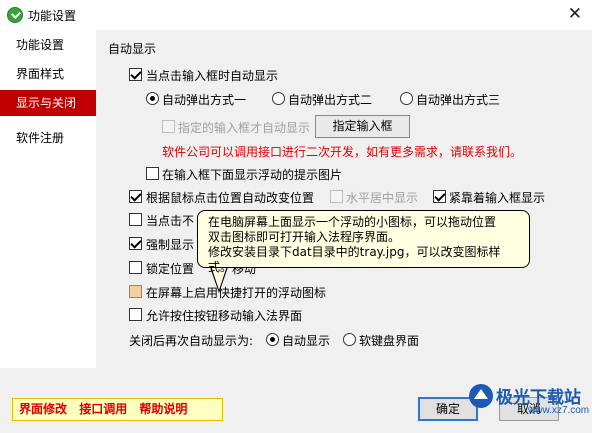  I want to click on app-icon, so click(15, 15).